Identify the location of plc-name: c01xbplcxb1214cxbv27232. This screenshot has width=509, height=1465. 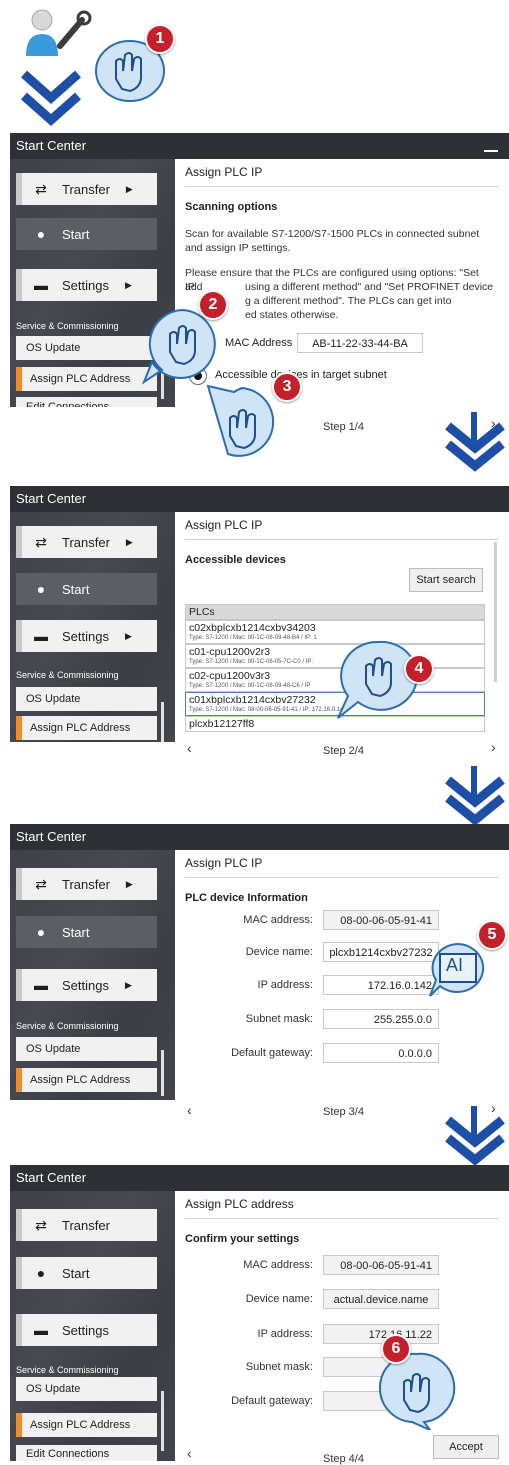
(252, 700).